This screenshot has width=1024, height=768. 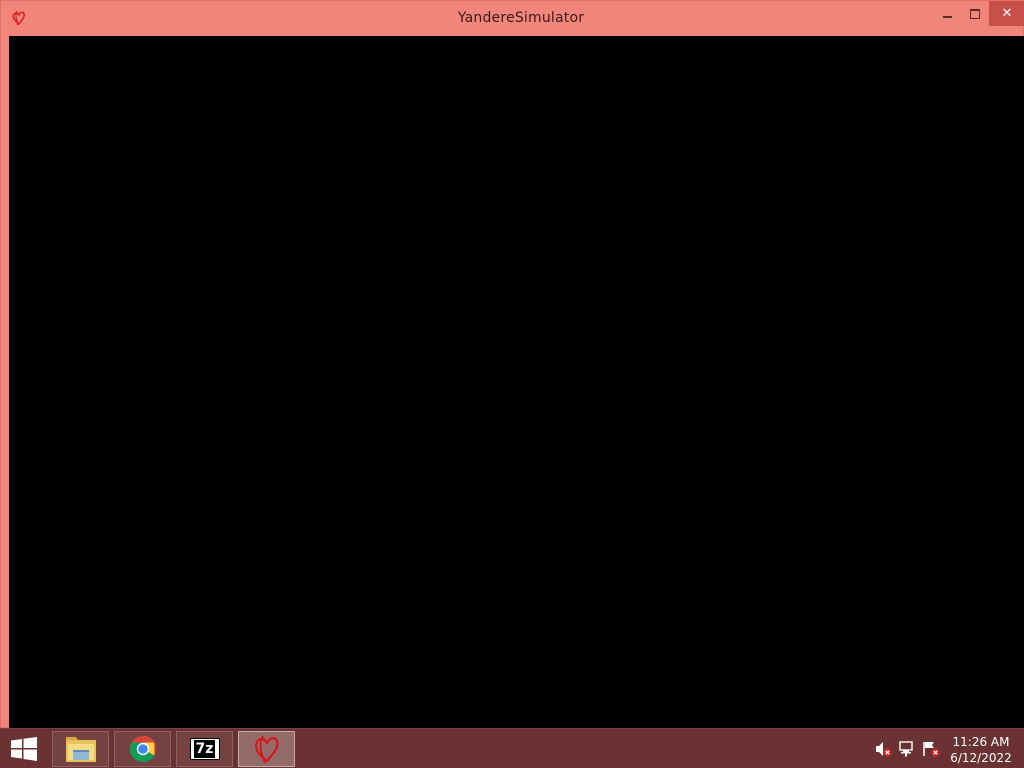 I want to click on minimize-icon, so click(x=947, y=16).